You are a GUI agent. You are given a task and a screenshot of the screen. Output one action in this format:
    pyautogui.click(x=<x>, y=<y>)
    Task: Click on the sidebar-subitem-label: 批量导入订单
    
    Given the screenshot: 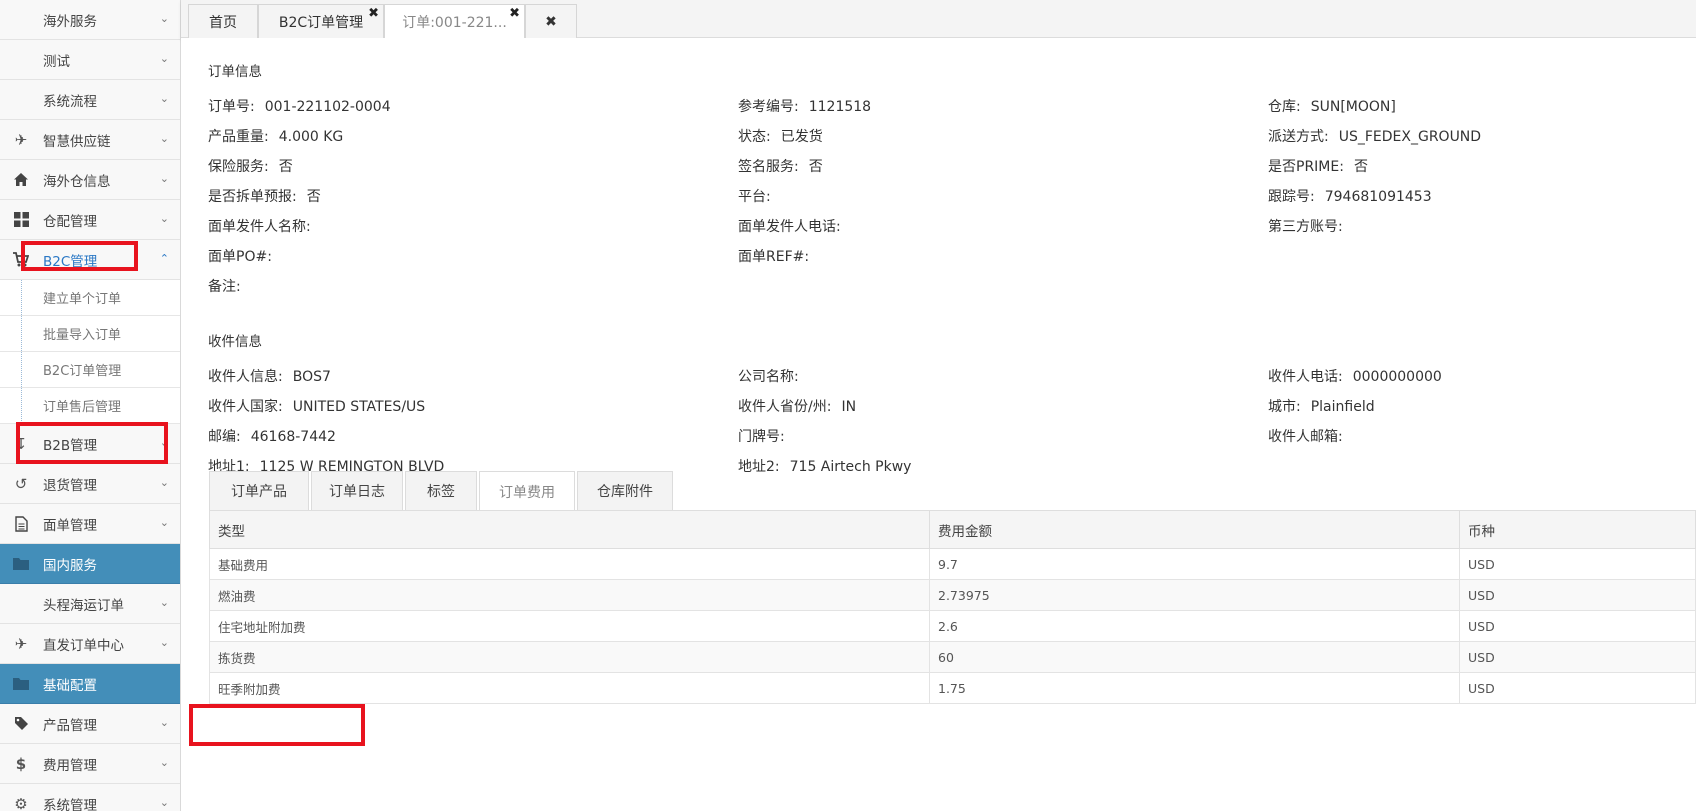 What is the action you would take?
    pyautogui.click(x=82, y=335)
    